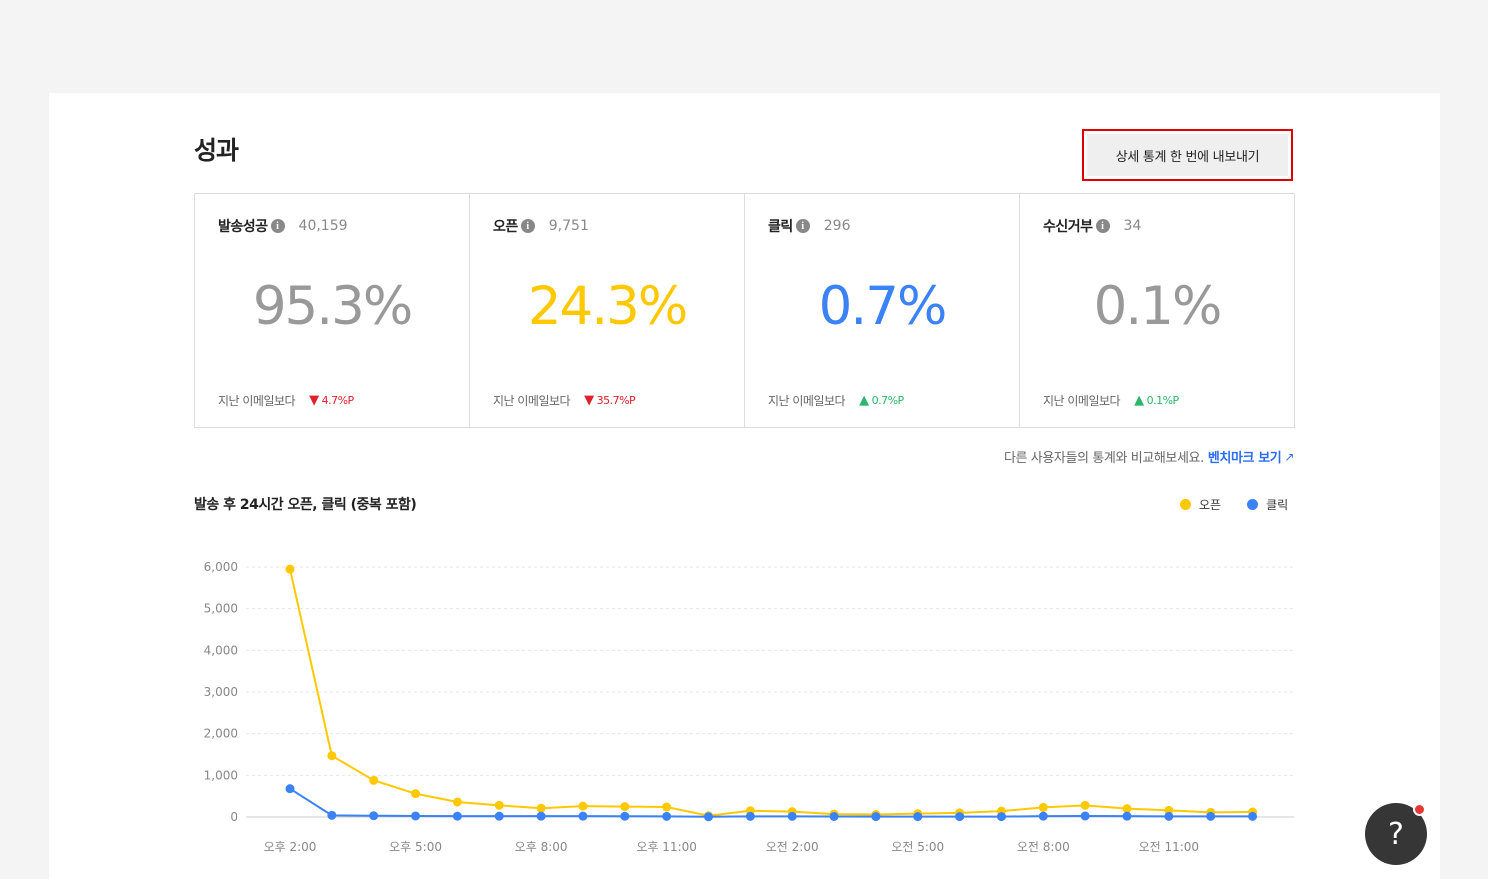 The height and width of the screenshot is (879, 1488). I want to click on benchmark-text: 다른 사용자들의 통계와 비교해보세요., so click(1103, 458).